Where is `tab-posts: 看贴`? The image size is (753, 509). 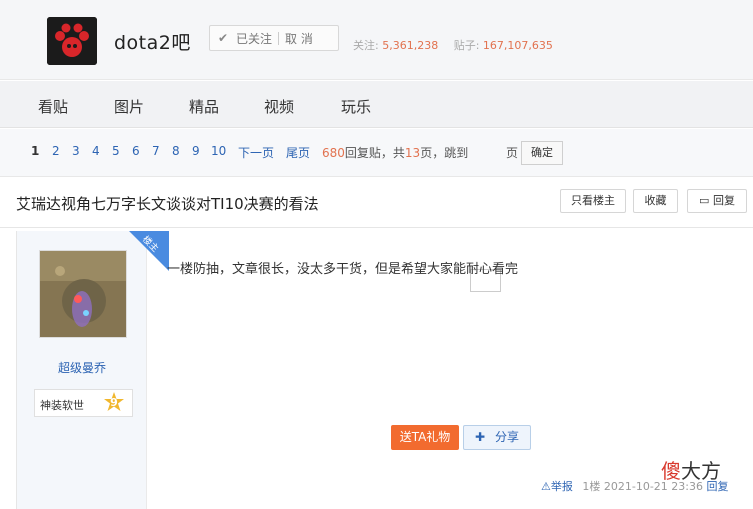
tab-posts: 看贴 is located at coordinates (53, 106).